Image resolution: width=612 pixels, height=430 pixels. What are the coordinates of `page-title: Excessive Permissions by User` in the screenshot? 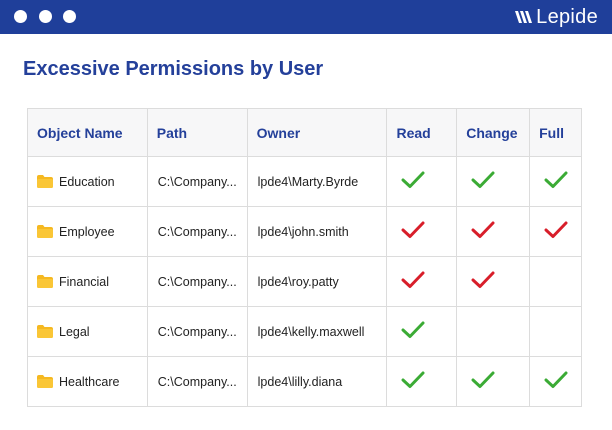 It's located at (173, 69).